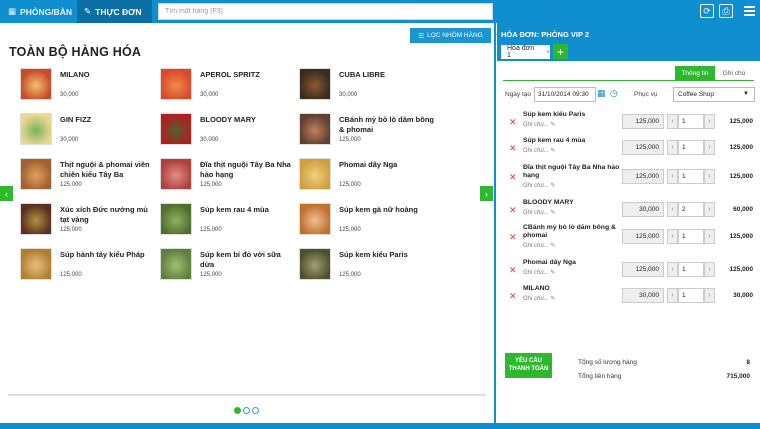  Describe the element at coordinates (602, 93) in the screenshot. I see `calendar-icon: ▦` at that location.